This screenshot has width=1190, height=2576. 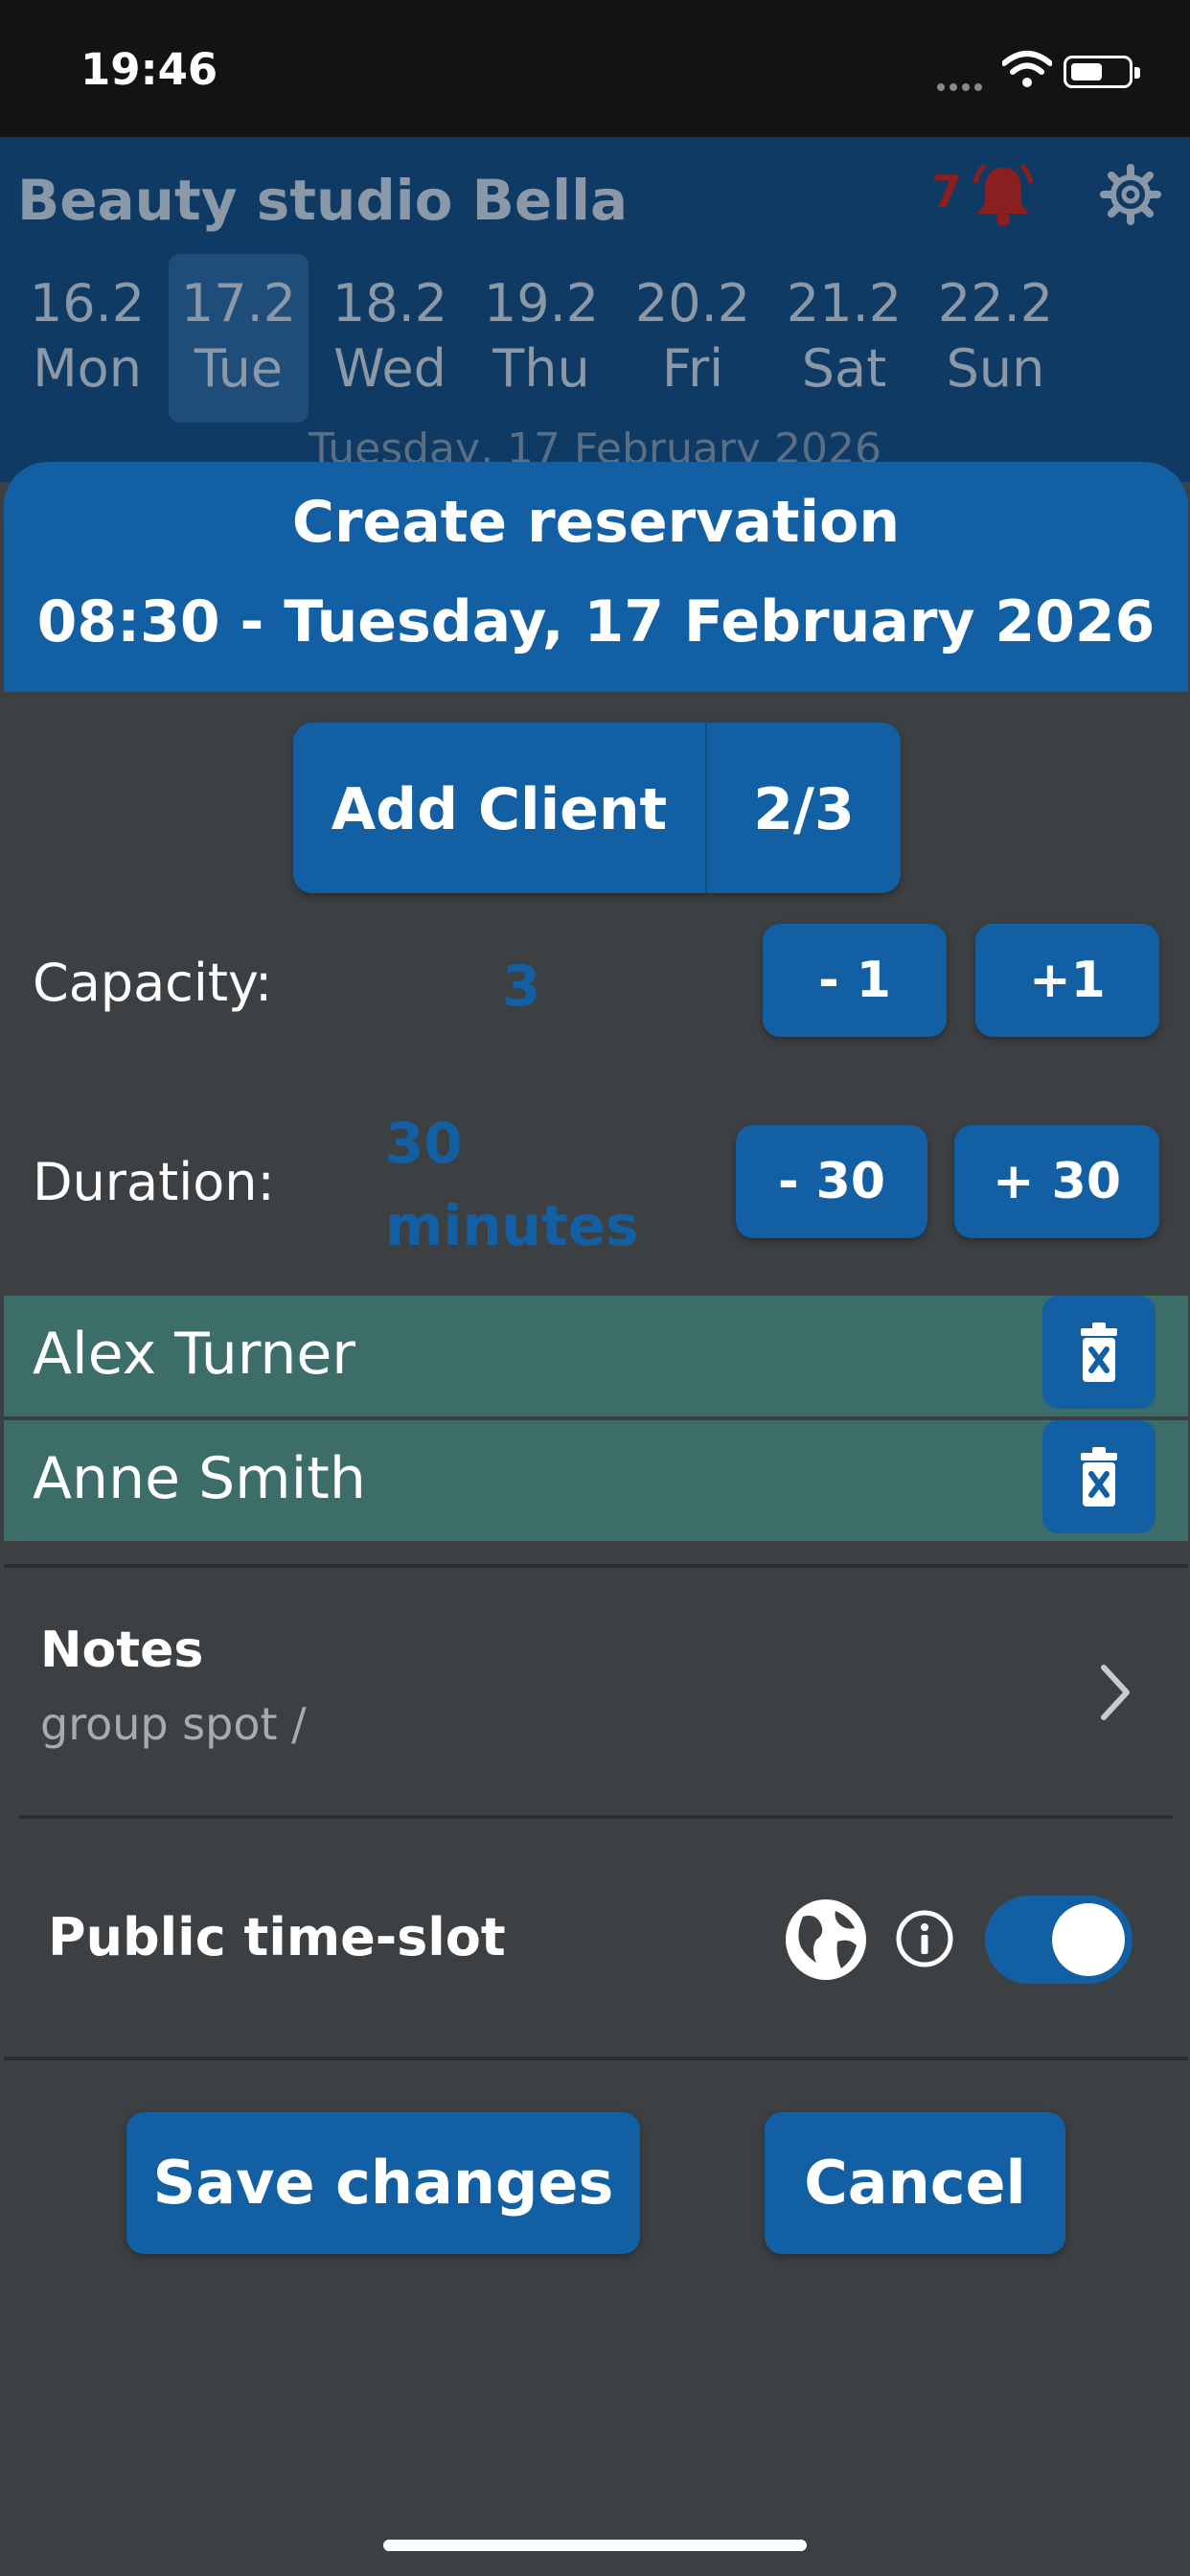 I want to click on cancel-button: Cancel, so click(x=915, y=2183).